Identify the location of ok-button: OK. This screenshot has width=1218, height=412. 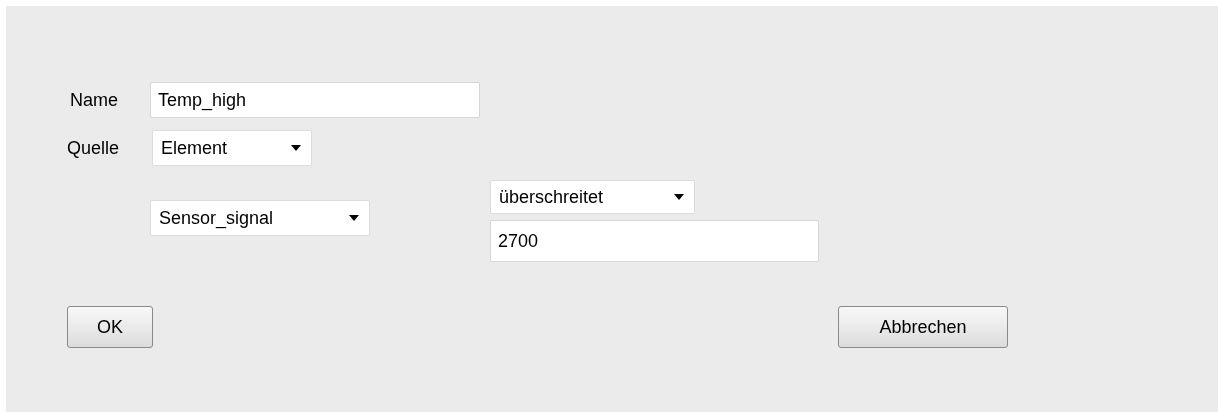
(110, 327).